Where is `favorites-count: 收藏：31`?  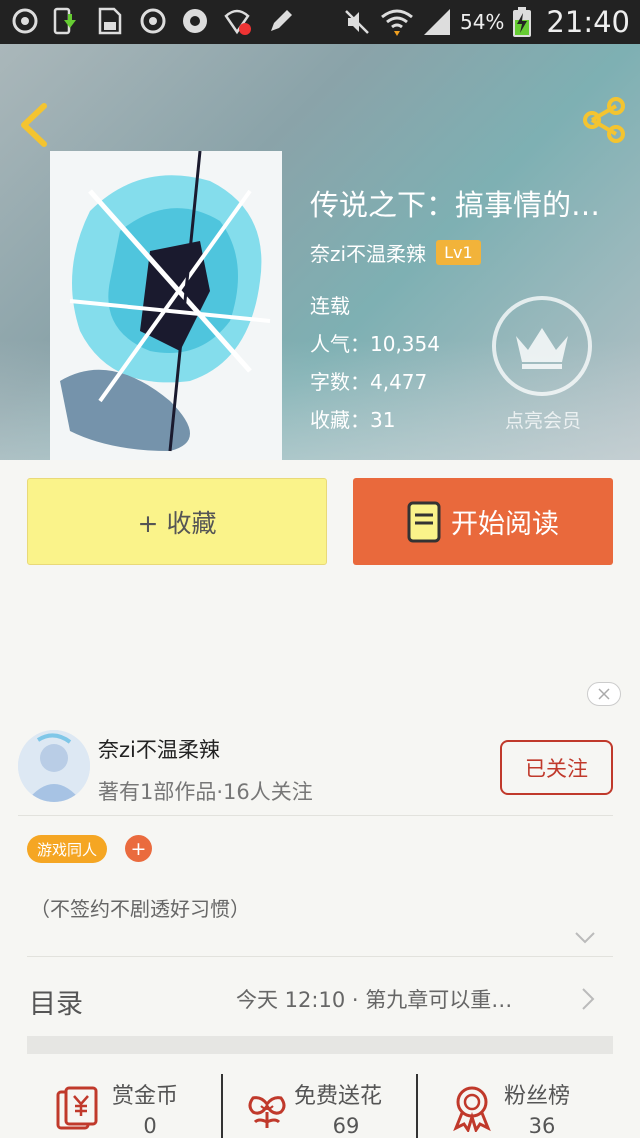 favorites-count: 收藏：31 is located at coordinates (353, 420).